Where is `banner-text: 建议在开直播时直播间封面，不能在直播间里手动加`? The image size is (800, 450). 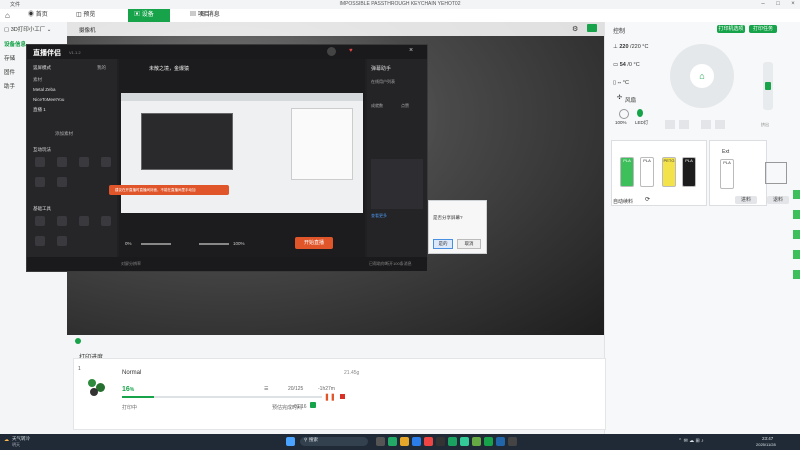 banner-text: 建议在开直播时直播间封面，不能在直播间里手动加 is located at coordinates (155, 190).